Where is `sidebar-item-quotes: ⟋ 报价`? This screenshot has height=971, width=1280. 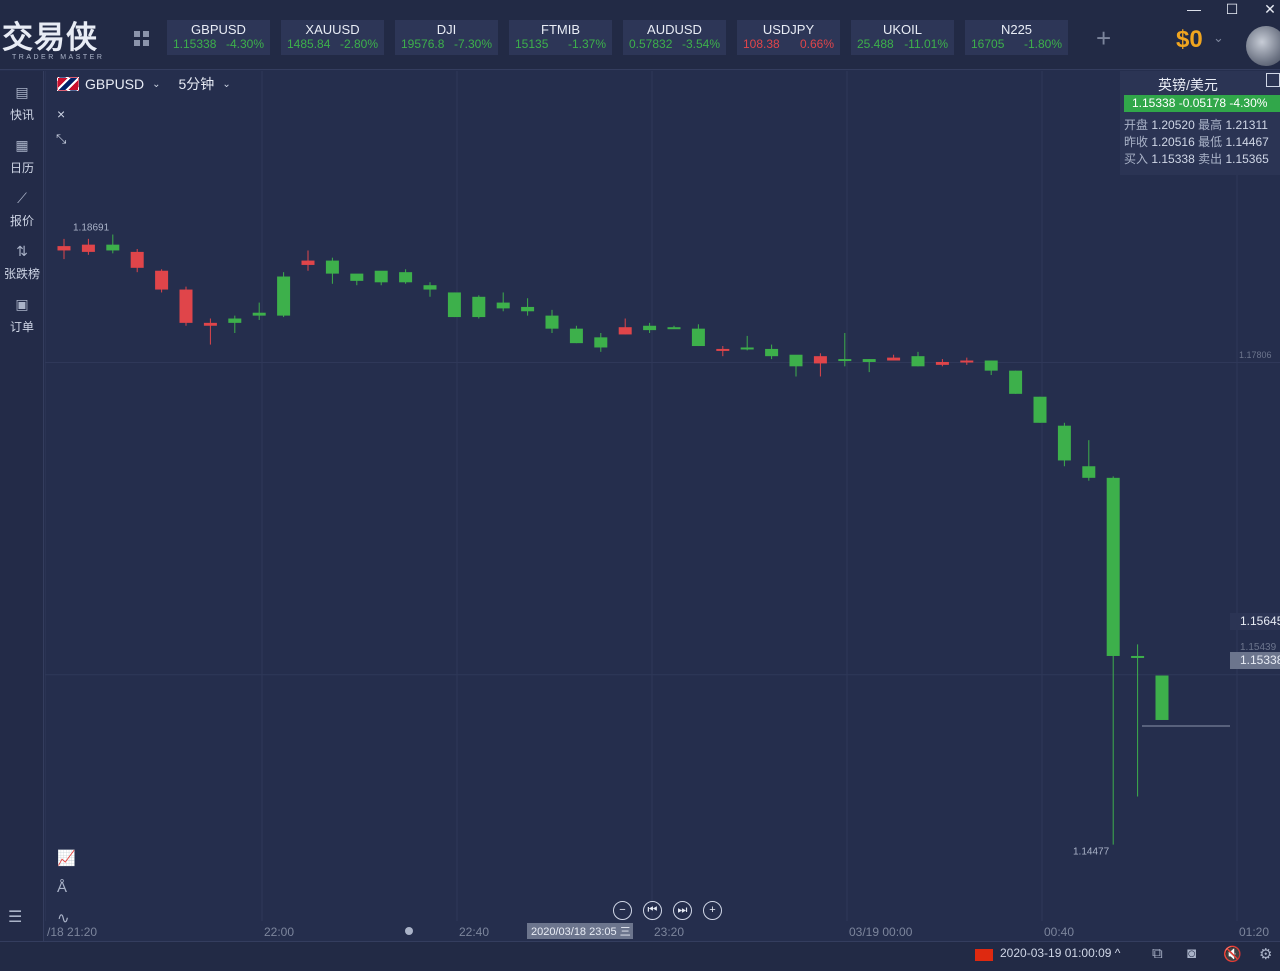 sidebar-item-quotes: ⟋ 报价 is located at coordinates (22, 209).